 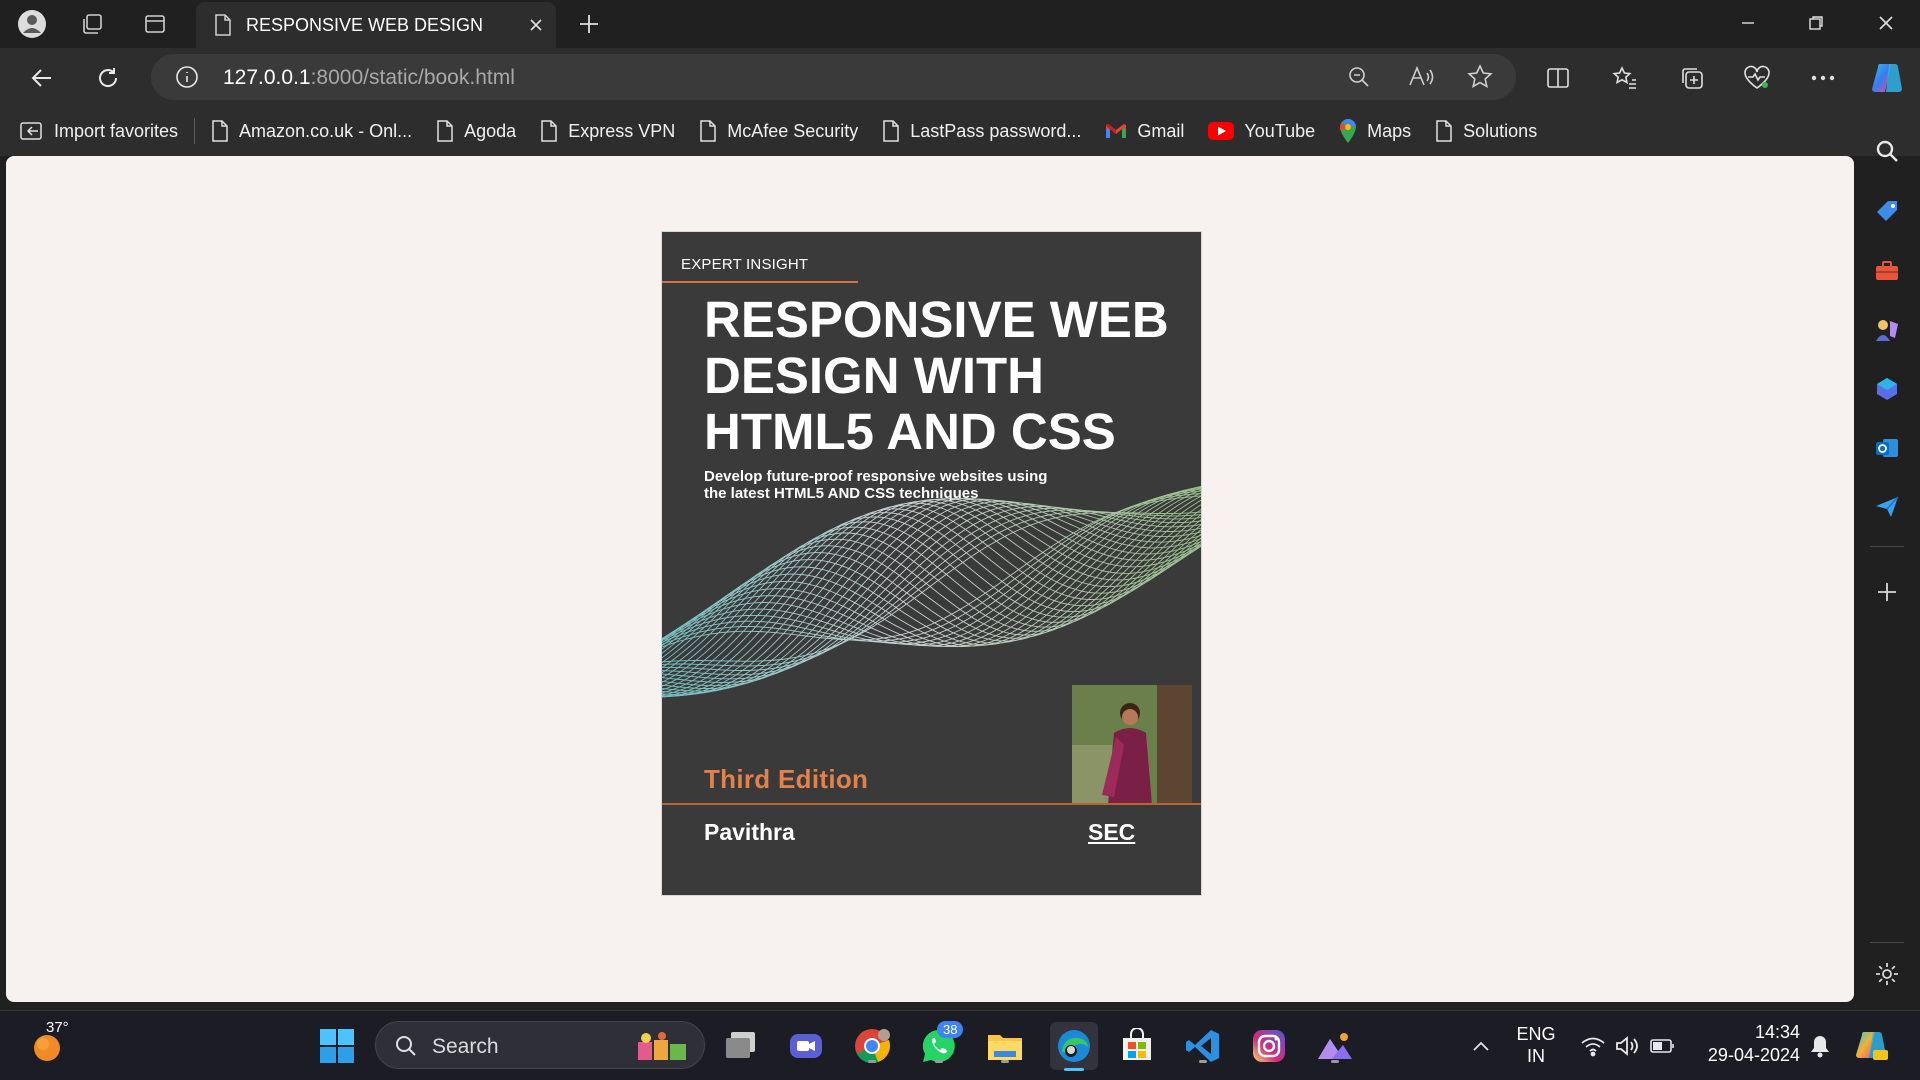 What do you see at coordinates (195, 131) in the screenshot?
I see `bookmark-separator` at bounding box center [195, 131].